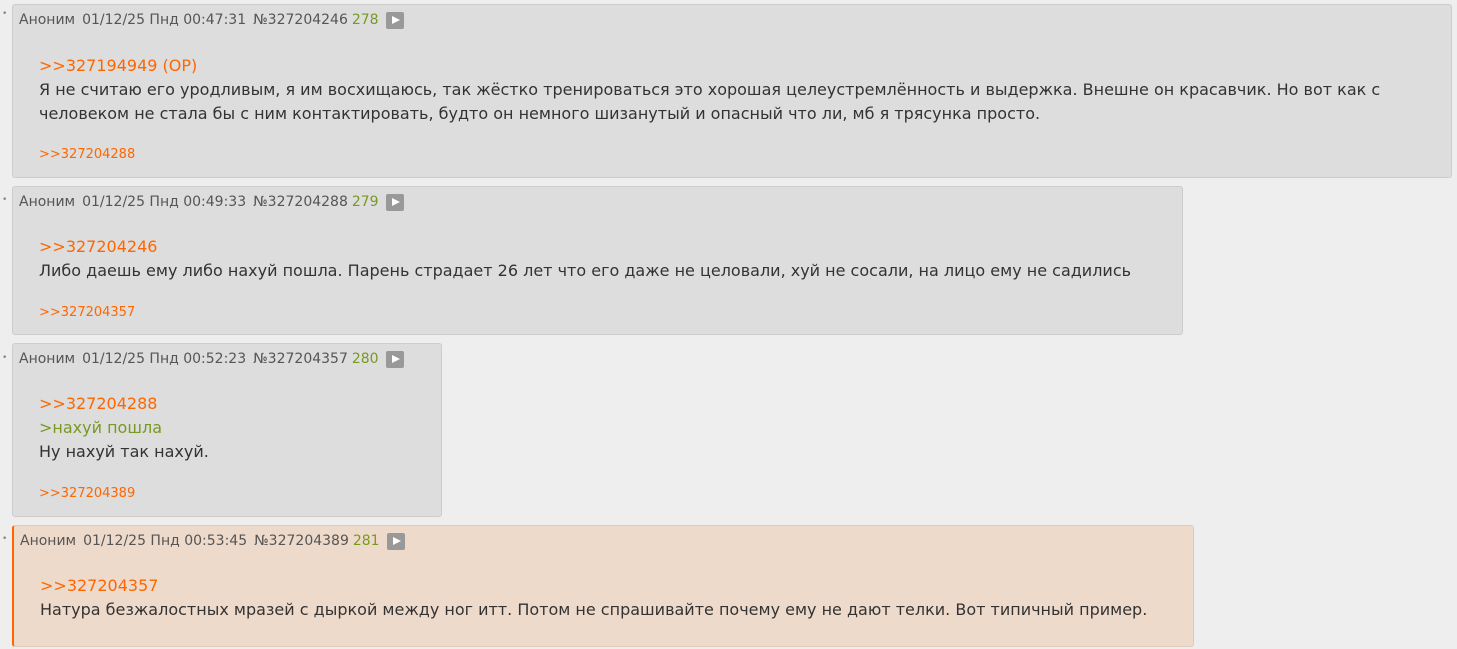 This screenshot has height=649, width=1457. What do you see at coordinates (300, 359) in the screenshot?
I see `post-number-link: №327204357` at bounding box center [300, 359].